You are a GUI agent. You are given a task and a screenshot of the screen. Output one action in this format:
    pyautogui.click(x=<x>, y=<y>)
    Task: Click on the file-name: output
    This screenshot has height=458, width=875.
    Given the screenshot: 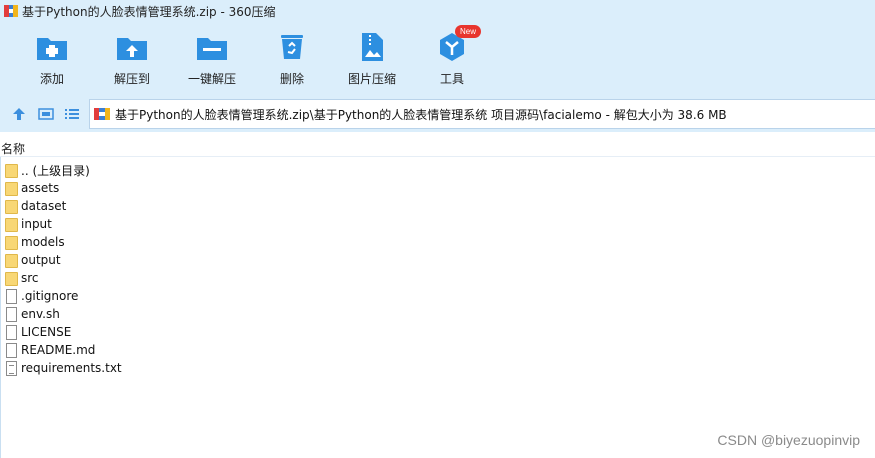 What is the action you would take?
    pyautogui.click(x=41, y=260)
    